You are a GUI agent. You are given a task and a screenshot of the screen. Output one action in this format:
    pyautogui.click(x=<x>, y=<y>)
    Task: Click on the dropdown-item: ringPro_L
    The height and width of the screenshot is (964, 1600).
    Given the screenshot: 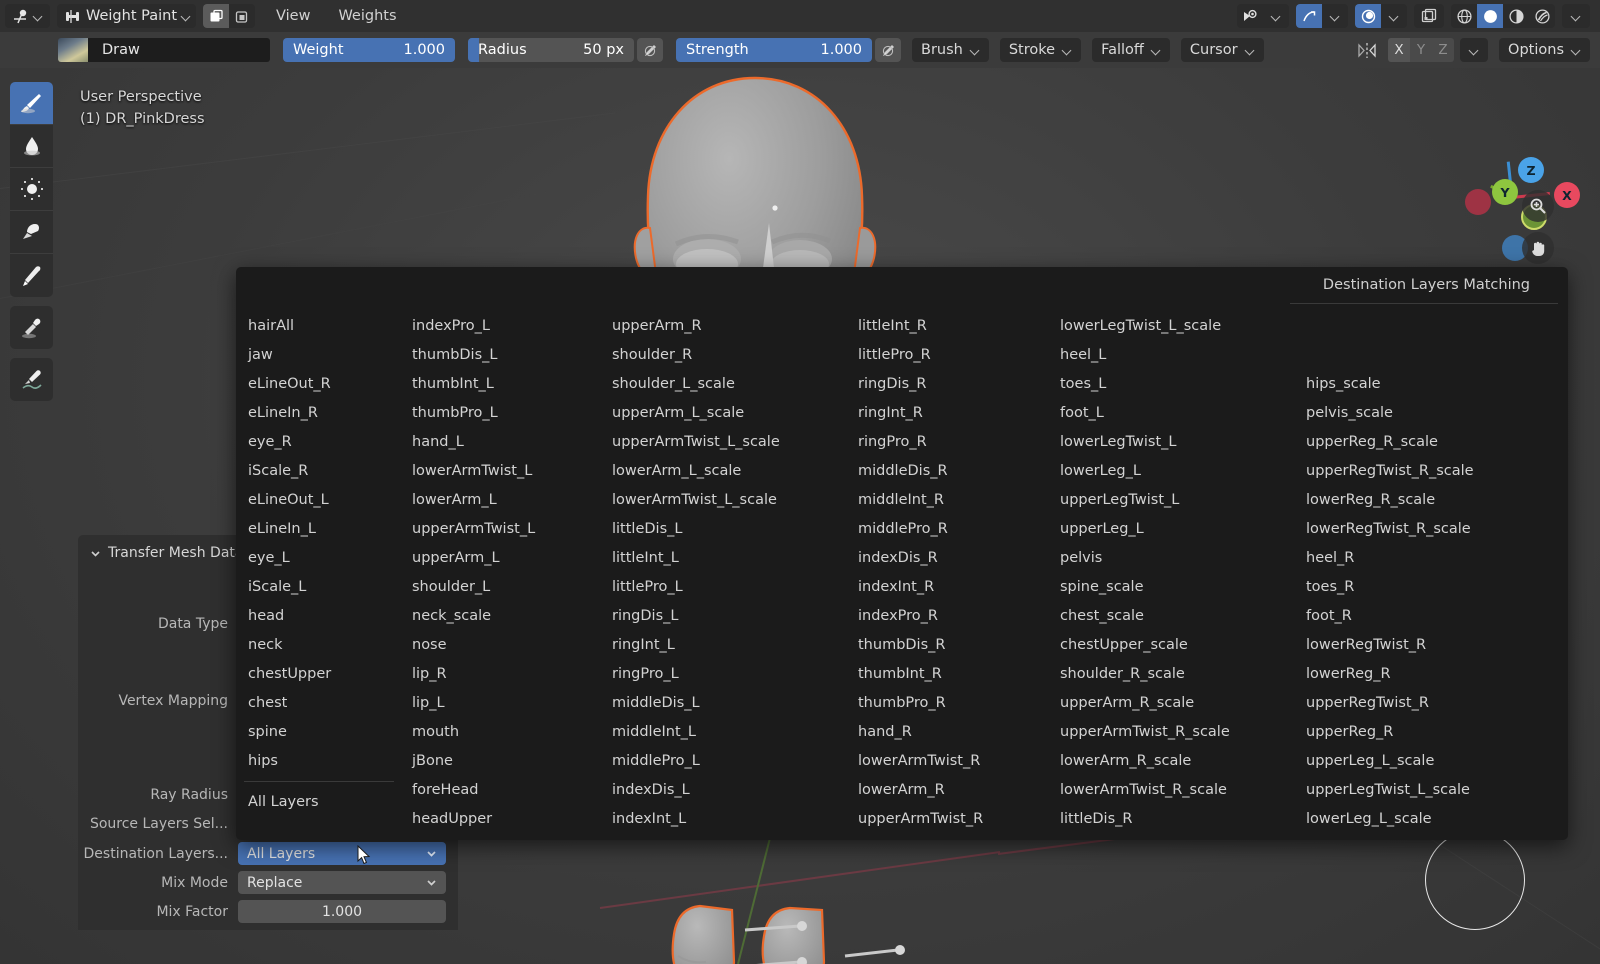 What is the action you would take?
    pyautogui.click(x=694, y=673)
    